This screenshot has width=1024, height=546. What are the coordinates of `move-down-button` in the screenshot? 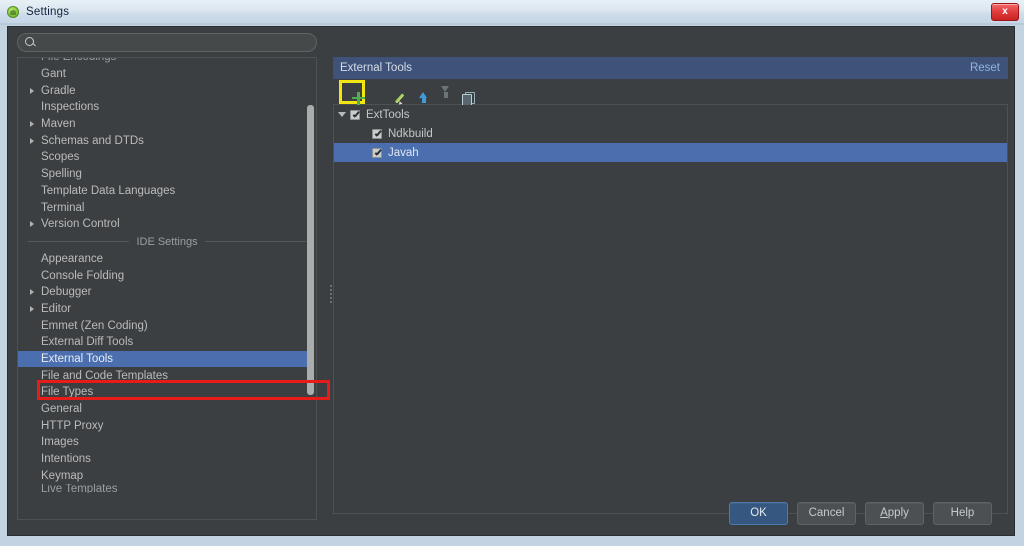 It's located at (440, 92).